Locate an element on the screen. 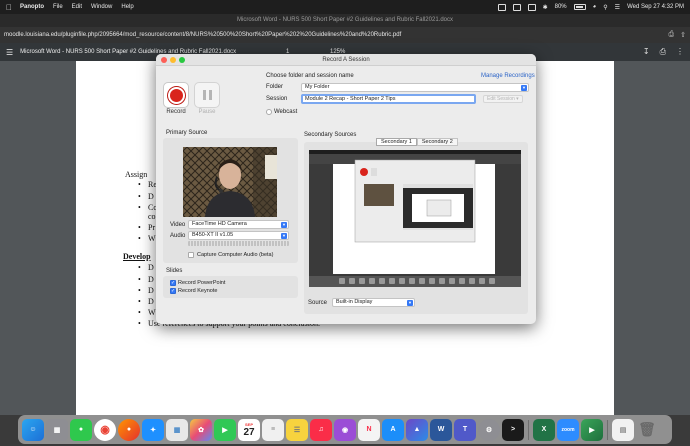 This screenshot has width=690, height=446. manage-recordings-link: Manage Recordings is located at coordinates (508, 76).